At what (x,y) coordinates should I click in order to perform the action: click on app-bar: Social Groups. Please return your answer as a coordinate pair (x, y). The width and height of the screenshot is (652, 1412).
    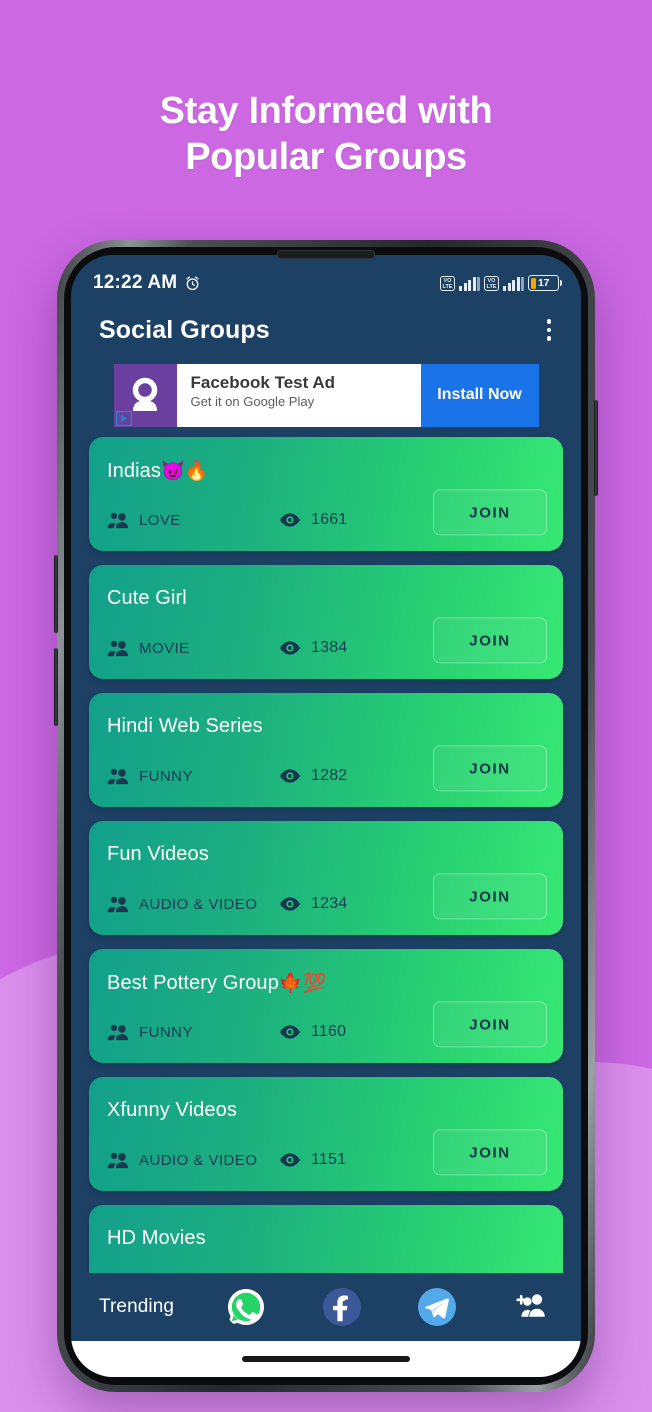
    Looking at the image, I should click on (326, 330).